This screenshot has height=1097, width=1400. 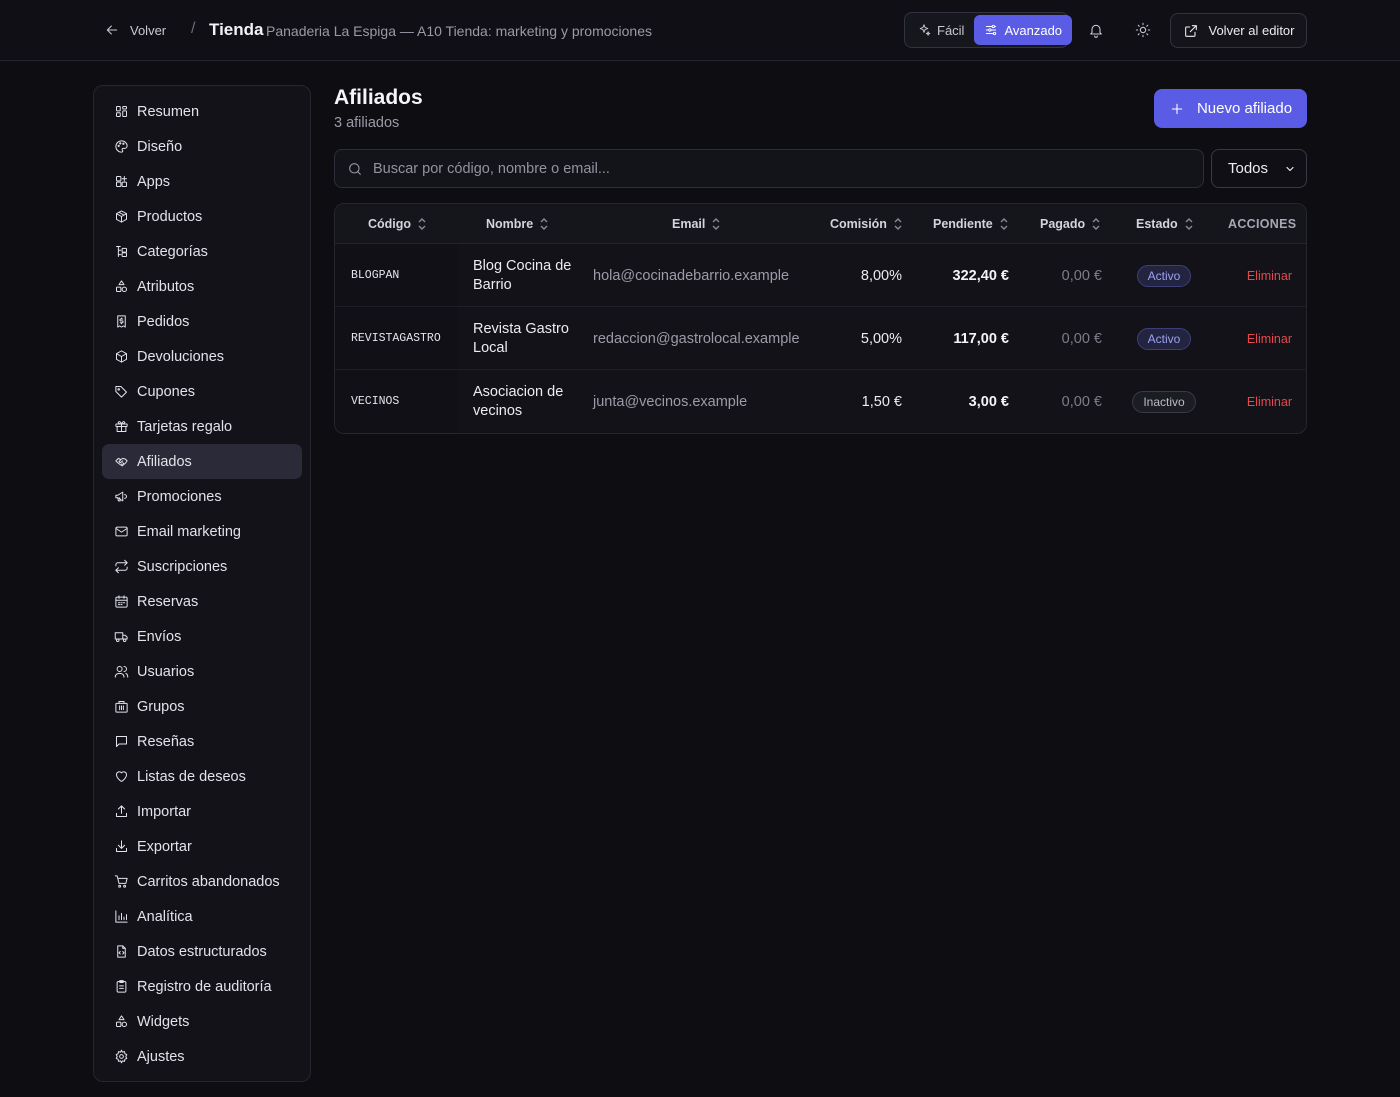 I want to click on sidebar-item-registro-de-auditoria: Registro de auditoría, so click(x=202, y=986).